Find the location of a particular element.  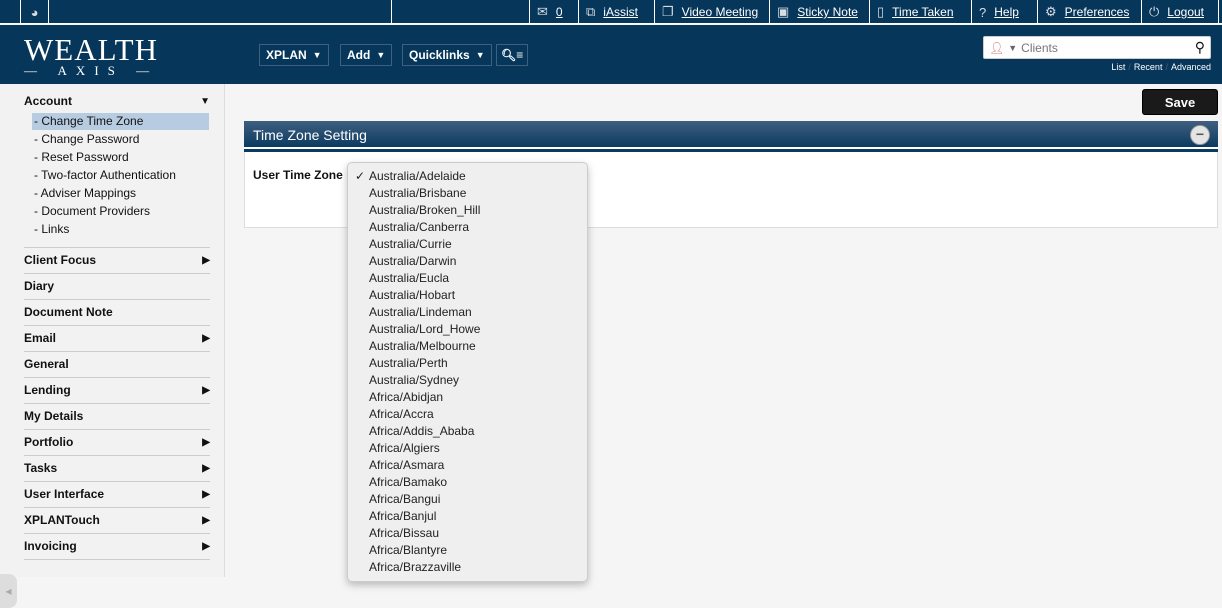

timezone-option: Australia/Currie is located at coordinates (467, 244).